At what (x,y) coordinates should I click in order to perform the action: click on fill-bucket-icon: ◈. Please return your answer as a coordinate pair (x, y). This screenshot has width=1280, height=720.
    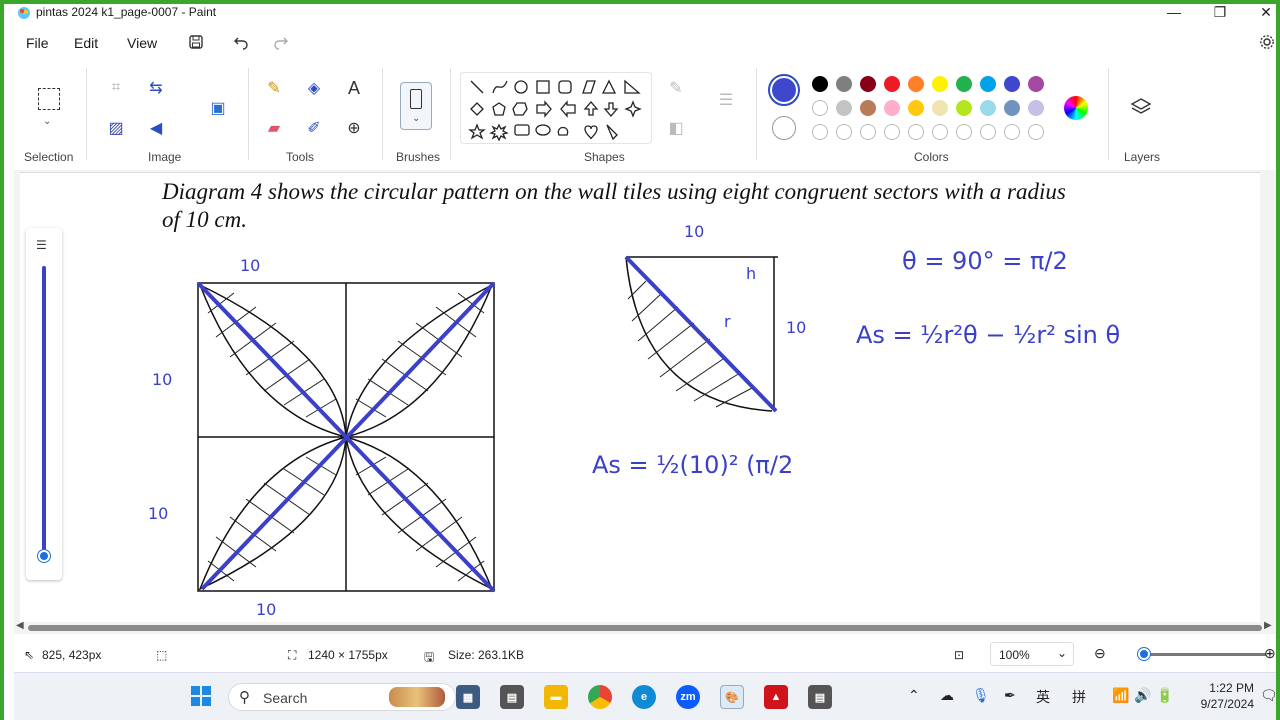
    Looking at the image, I should click on (314, 88).